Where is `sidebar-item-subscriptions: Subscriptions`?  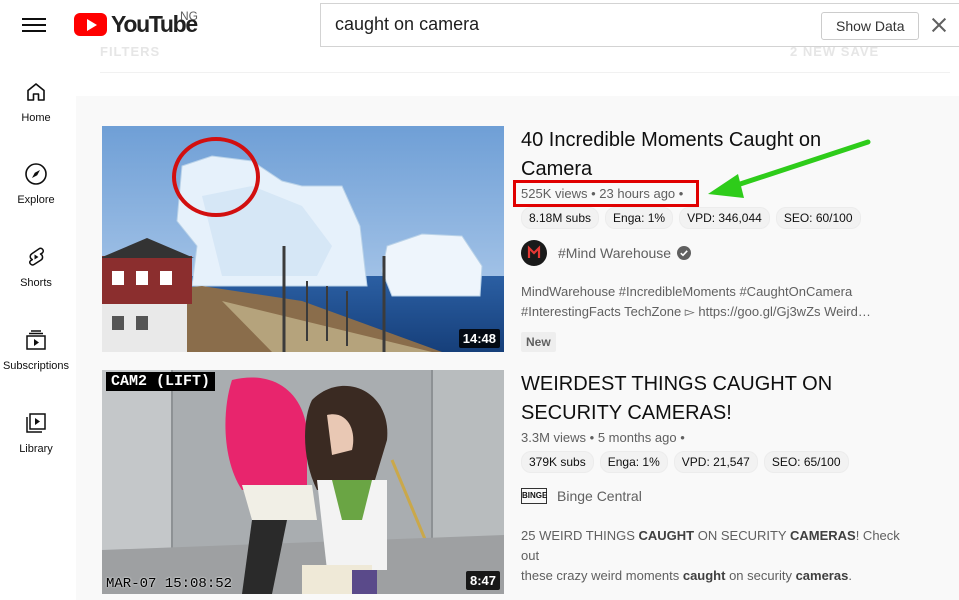
sidebar-item-subscriptions: Subscriptions is located at coordinates (36, 350).